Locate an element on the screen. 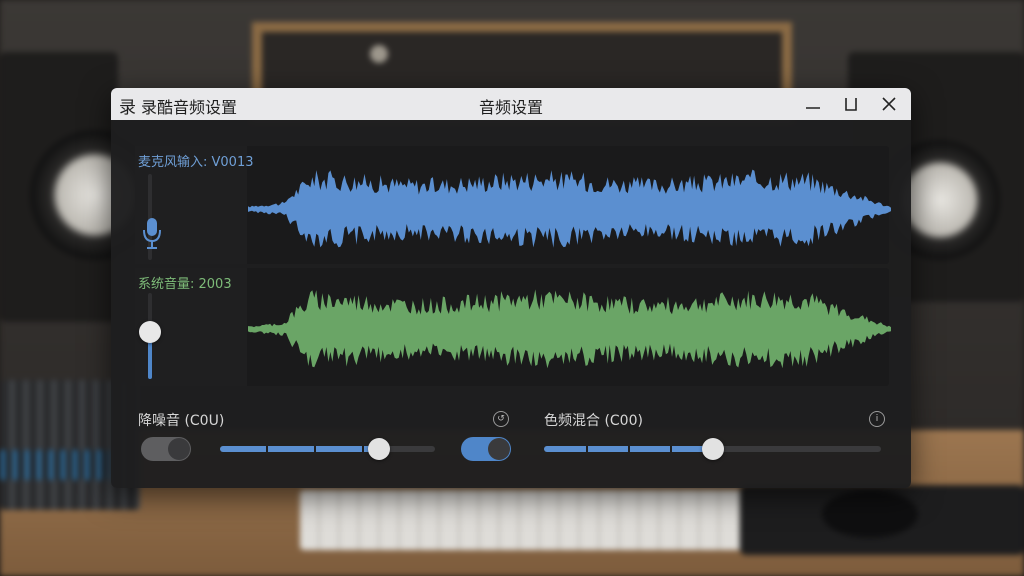 The width and height of the screenshot is (1024, 576). title-bar: 录 录酷音频设置 音频设置 is located at coordinates (511, 104).